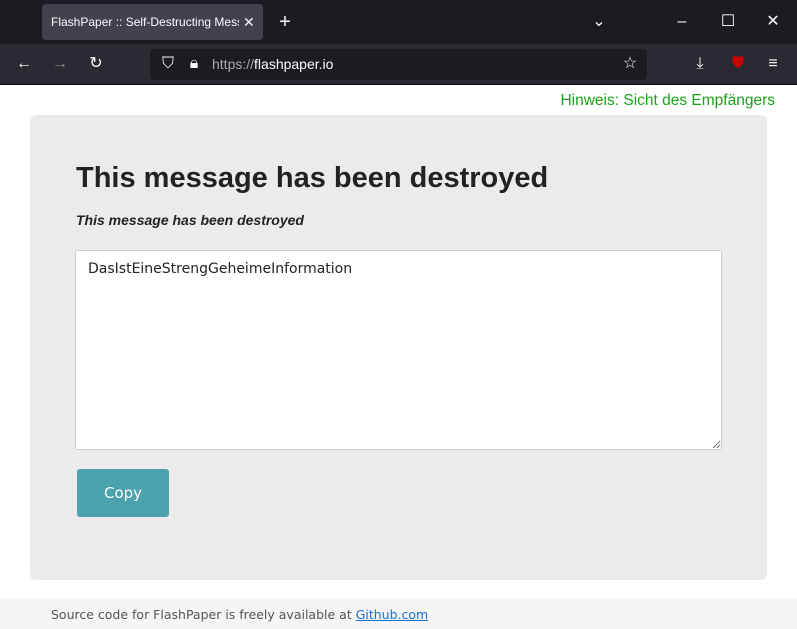 Image resolution: width=797 pixels, height=629 pixels. What do you see at coordinates (168, 64) in the screenshot?
I see `shield-icon: ⛉` at bounding box center [168, 64].